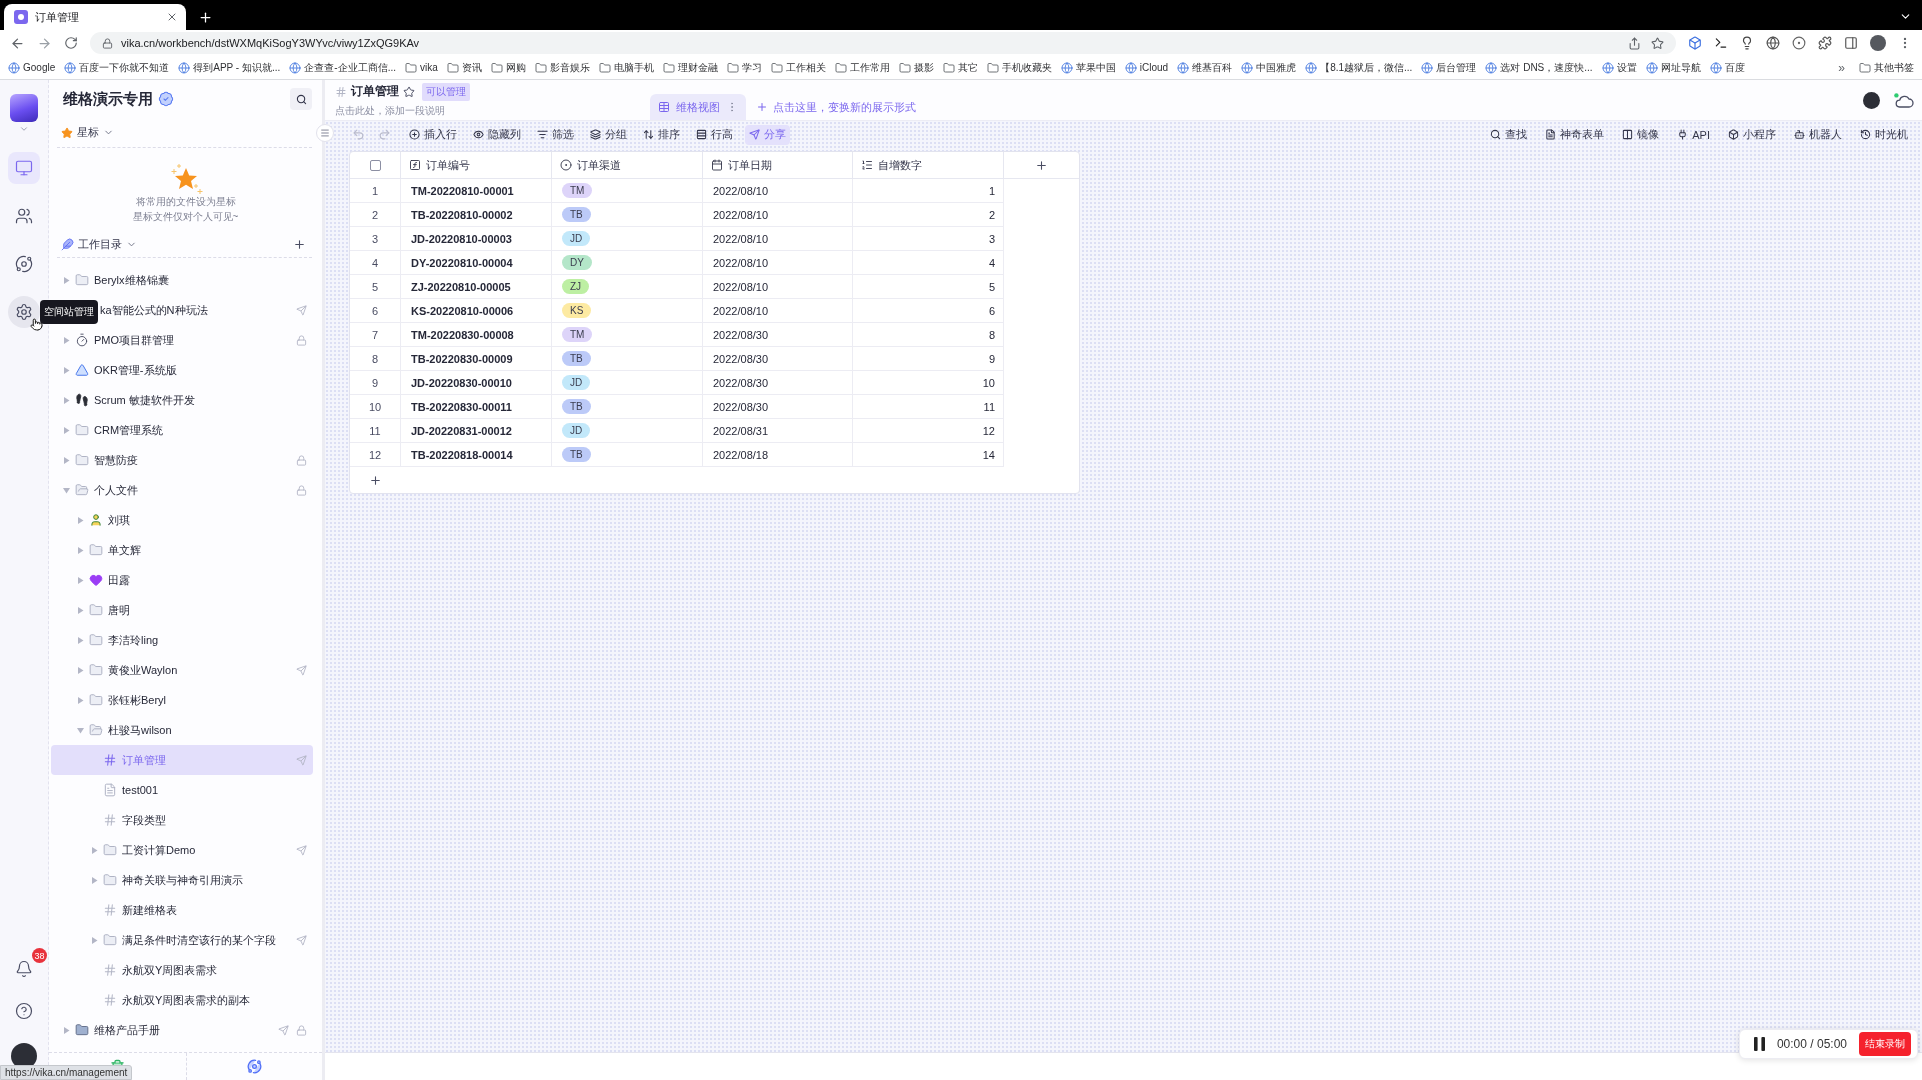  What do you see at coordinates (928, 431) in the screenshot?
I see `table-cell: 12` at bounding box center [928, 431].